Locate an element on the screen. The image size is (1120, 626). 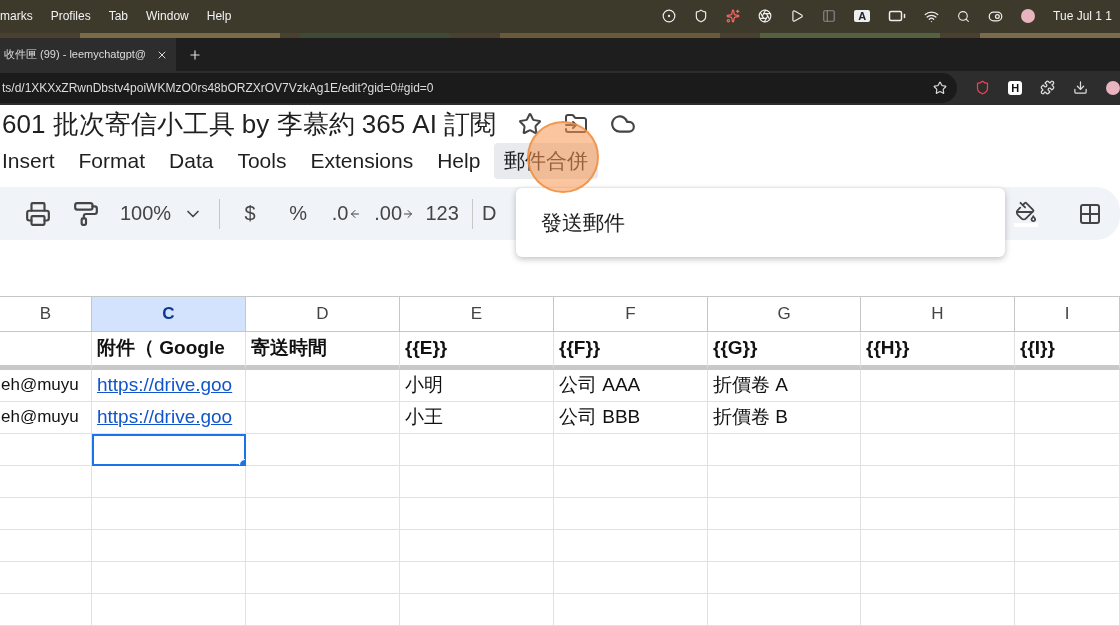
puzzle-icon is located at coordinates (1048, 88).